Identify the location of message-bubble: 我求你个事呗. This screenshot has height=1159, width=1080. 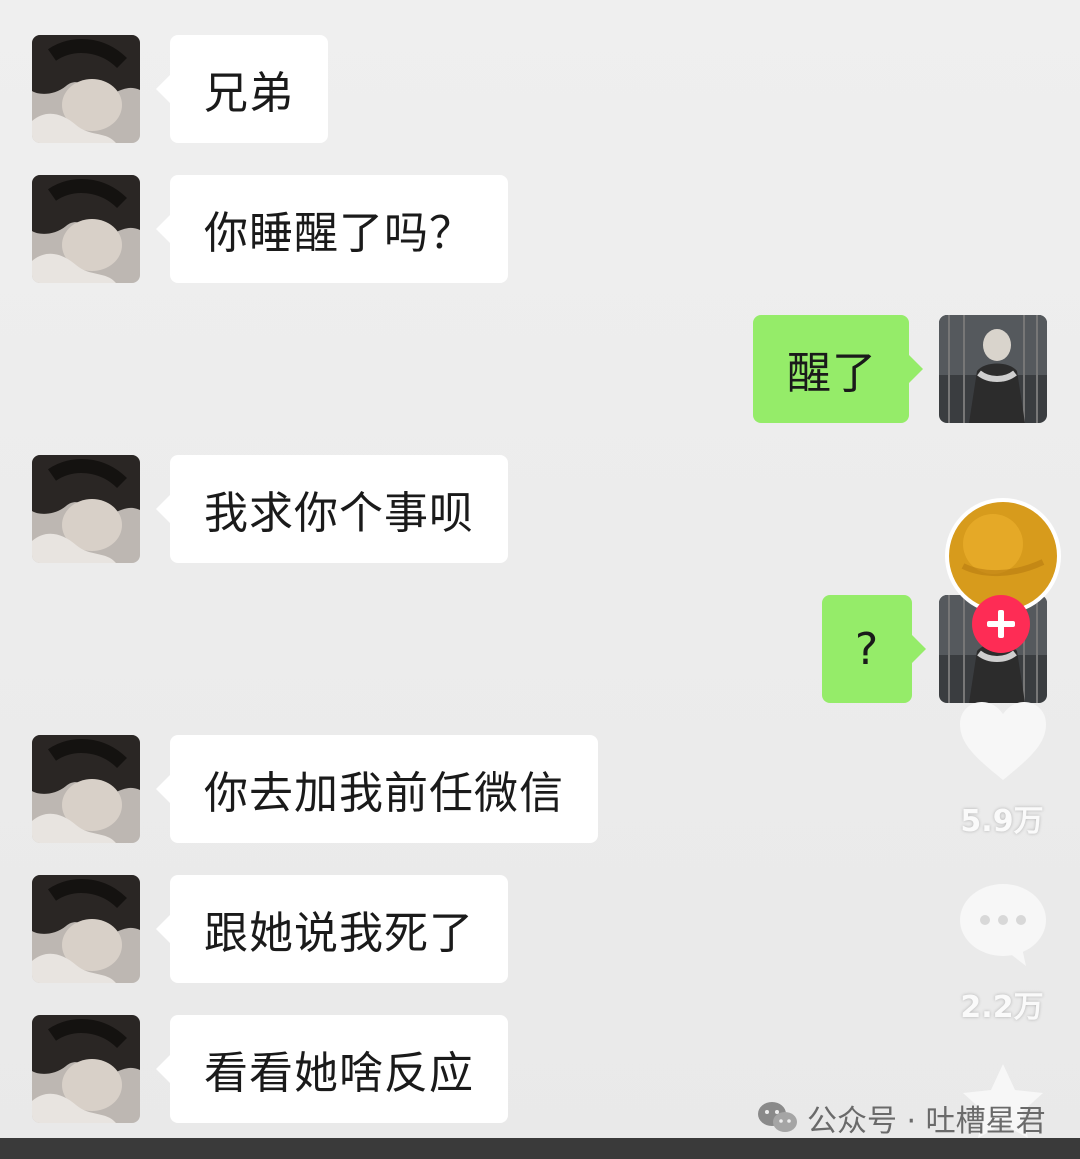
(332, 509).